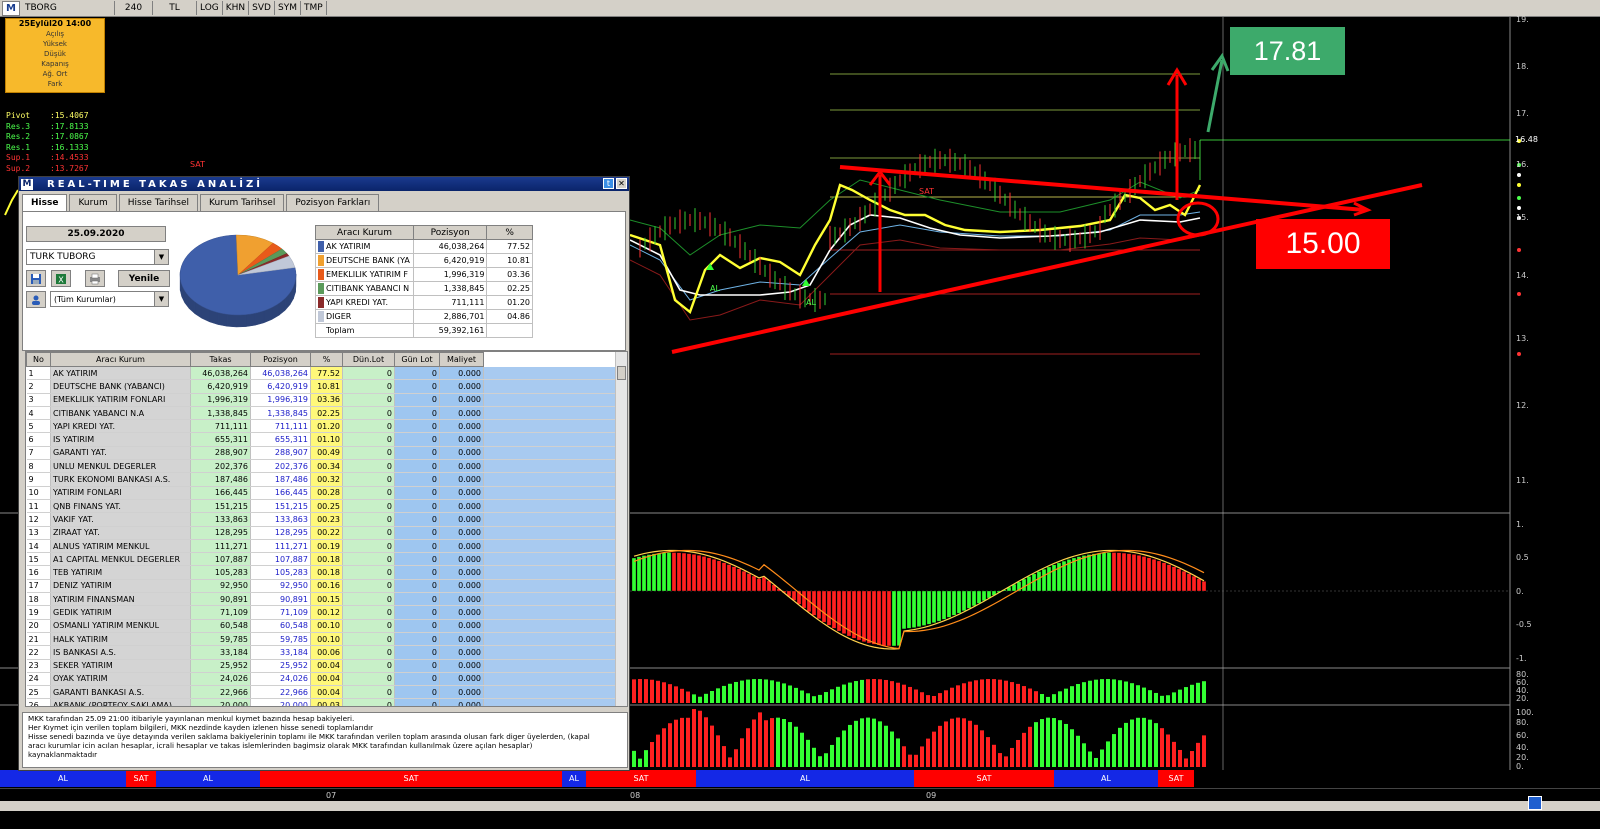 The height and width of the screenshot is (829, 1600). I want to click on twitter-icon: t, so click(608, 183).